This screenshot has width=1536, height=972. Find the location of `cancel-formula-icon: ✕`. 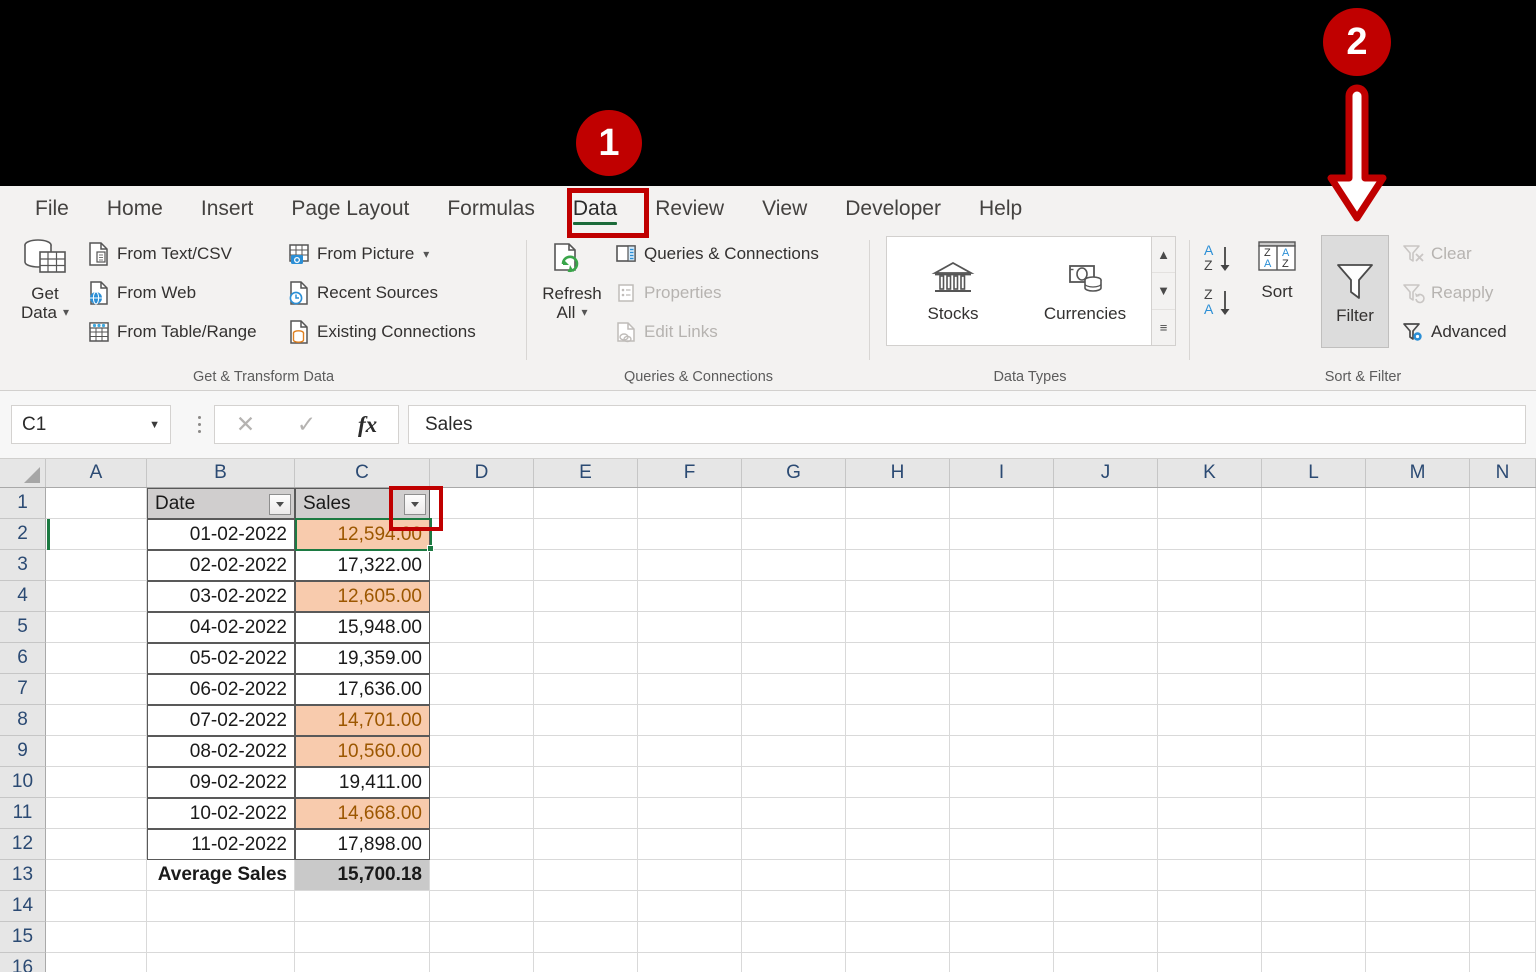

cancel-formula-icon: ✕ is located at coordinates (245, 424).